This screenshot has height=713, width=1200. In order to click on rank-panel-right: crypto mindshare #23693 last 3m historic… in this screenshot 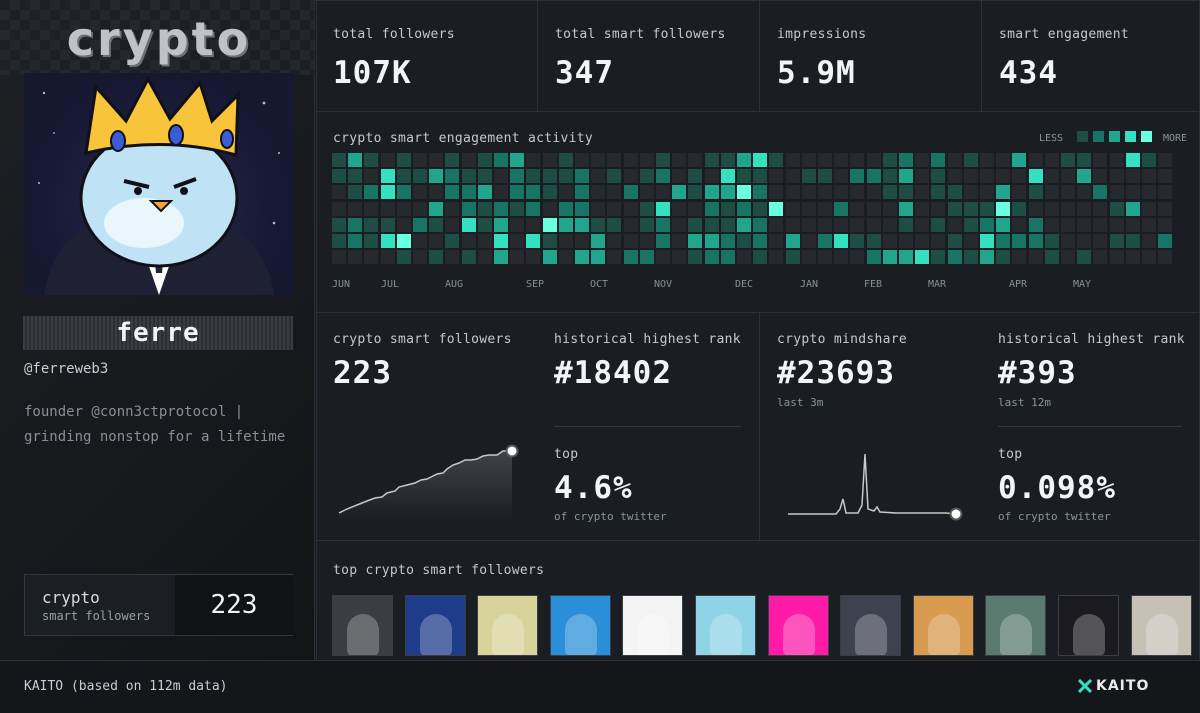, I will do `click(979, 426)`.